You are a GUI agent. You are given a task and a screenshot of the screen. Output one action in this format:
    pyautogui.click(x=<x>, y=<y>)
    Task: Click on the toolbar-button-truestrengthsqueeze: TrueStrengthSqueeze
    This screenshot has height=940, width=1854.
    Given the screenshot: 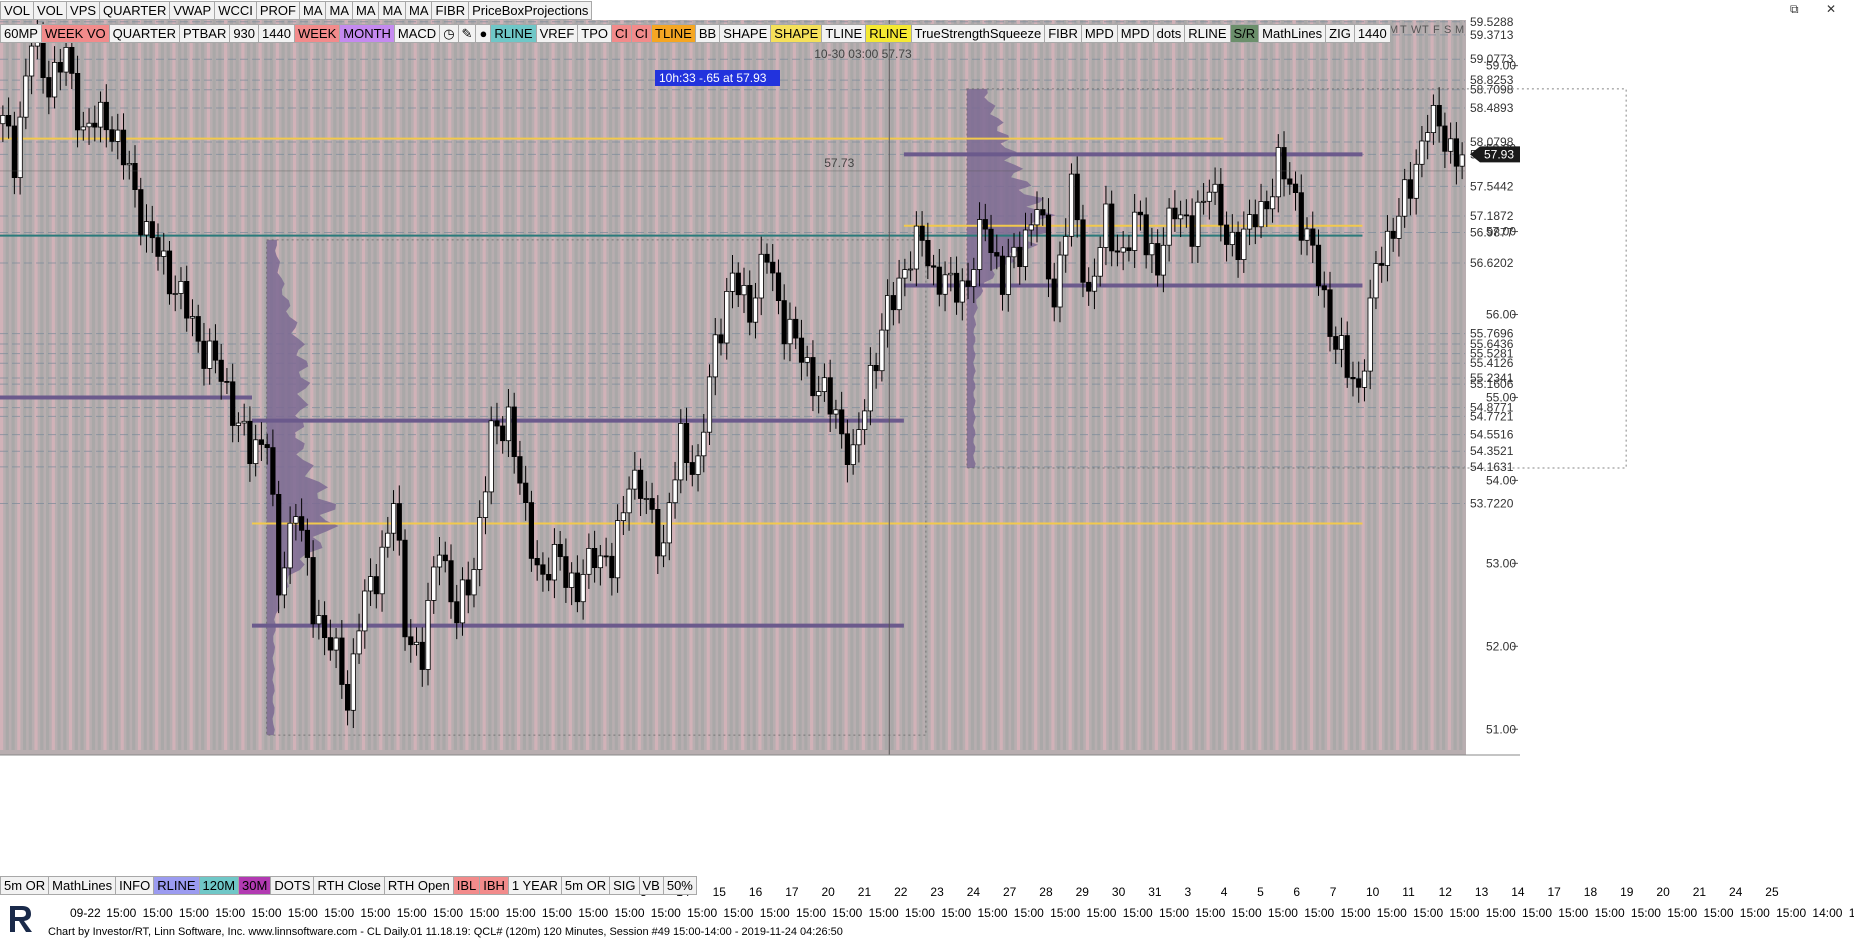 What is the action you would take?
    pyautogui.click(x=978, y=33)
    